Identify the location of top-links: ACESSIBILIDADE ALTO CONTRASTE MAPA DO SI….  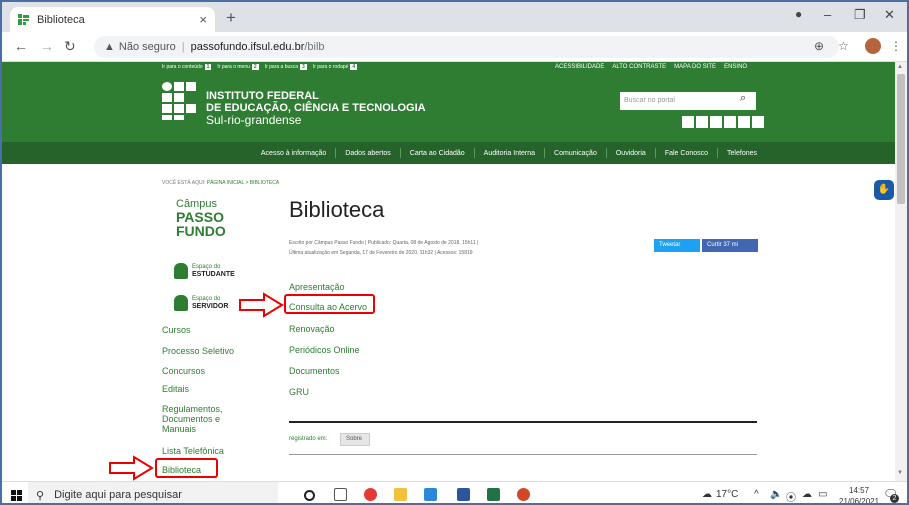
(651, 67).